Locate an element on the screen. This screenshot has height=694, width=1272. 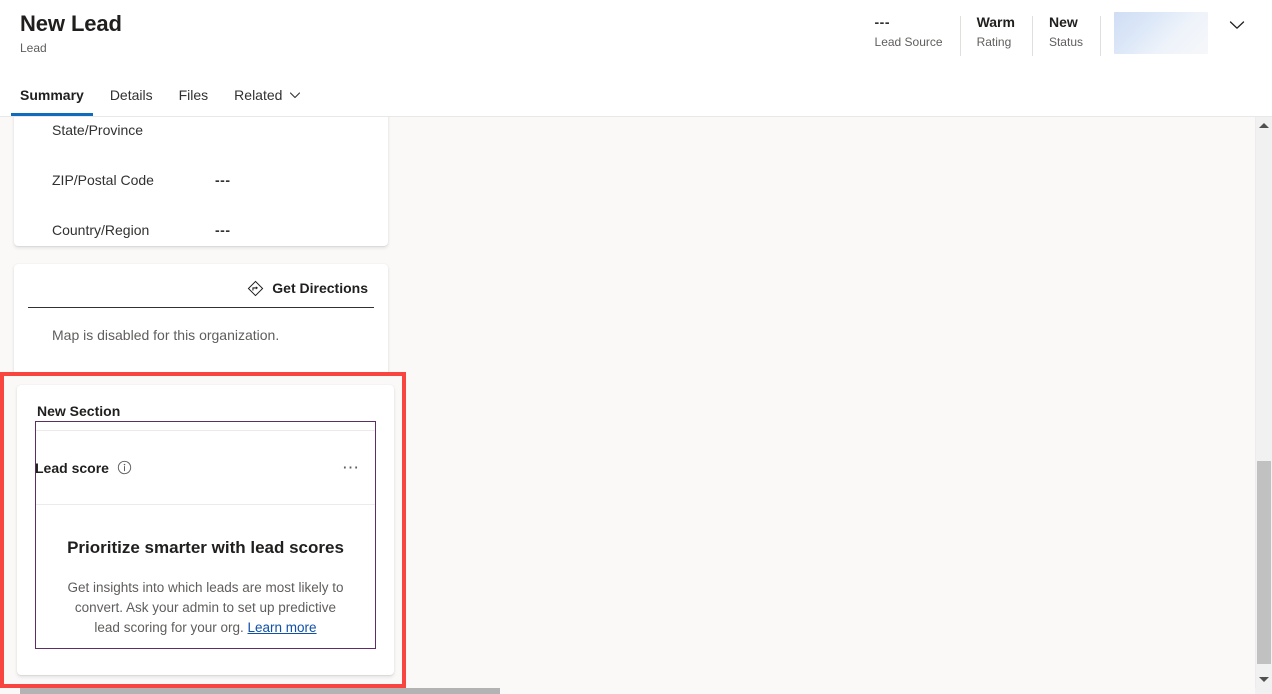
entity-type-label: Lead is located at coordinates (33, 48).